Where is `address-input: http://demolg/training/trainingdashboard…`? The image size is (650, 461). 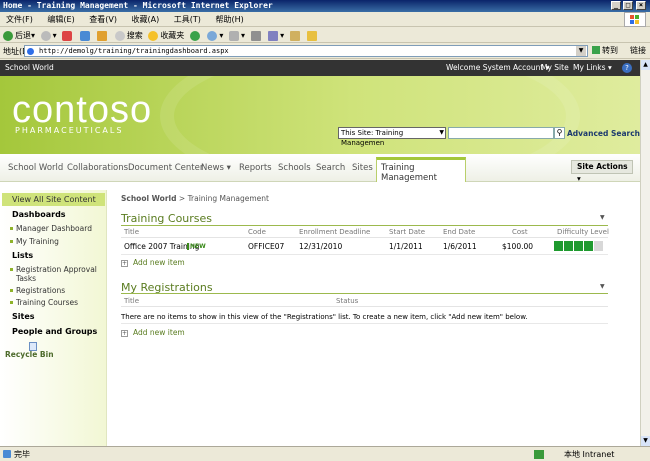
address-input: http://demolg/training/trainingdashboard… is located at coordinates (306, 51).